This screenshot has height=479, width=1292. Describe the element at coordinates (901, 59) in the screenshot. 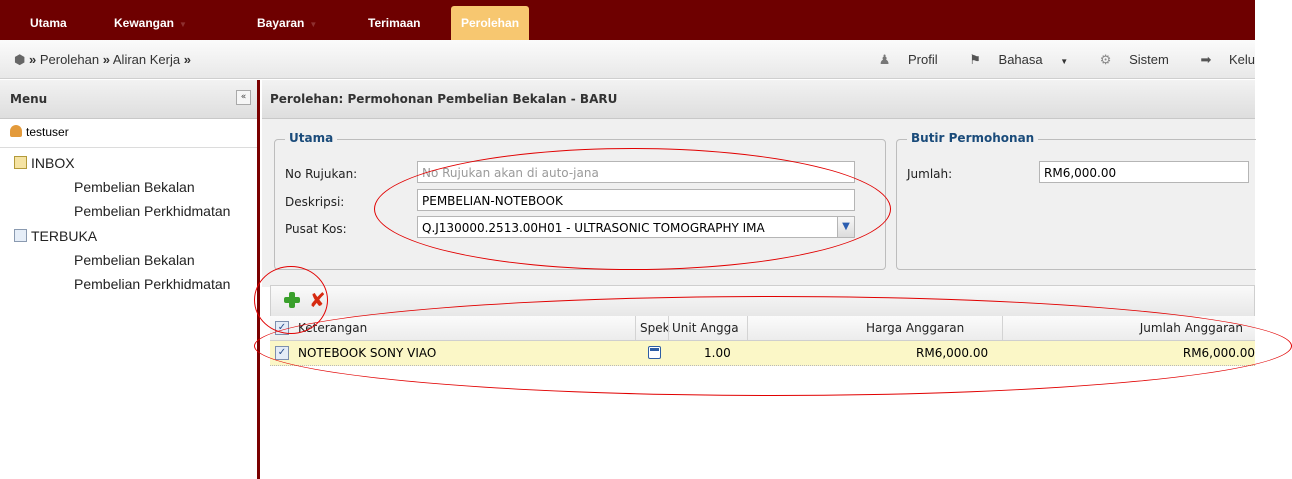

I see `profil-link: ♟ Profil` at that location.